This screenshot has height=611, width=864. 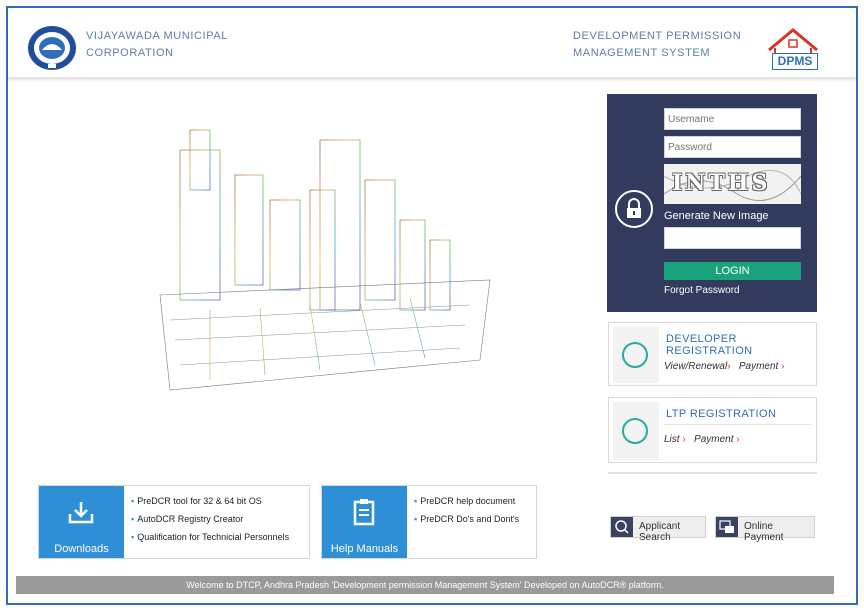 What do you see at coordinates (738, 424) in the screenshot?
I see `ltp-title-divider` at bounding box center [738, 424].